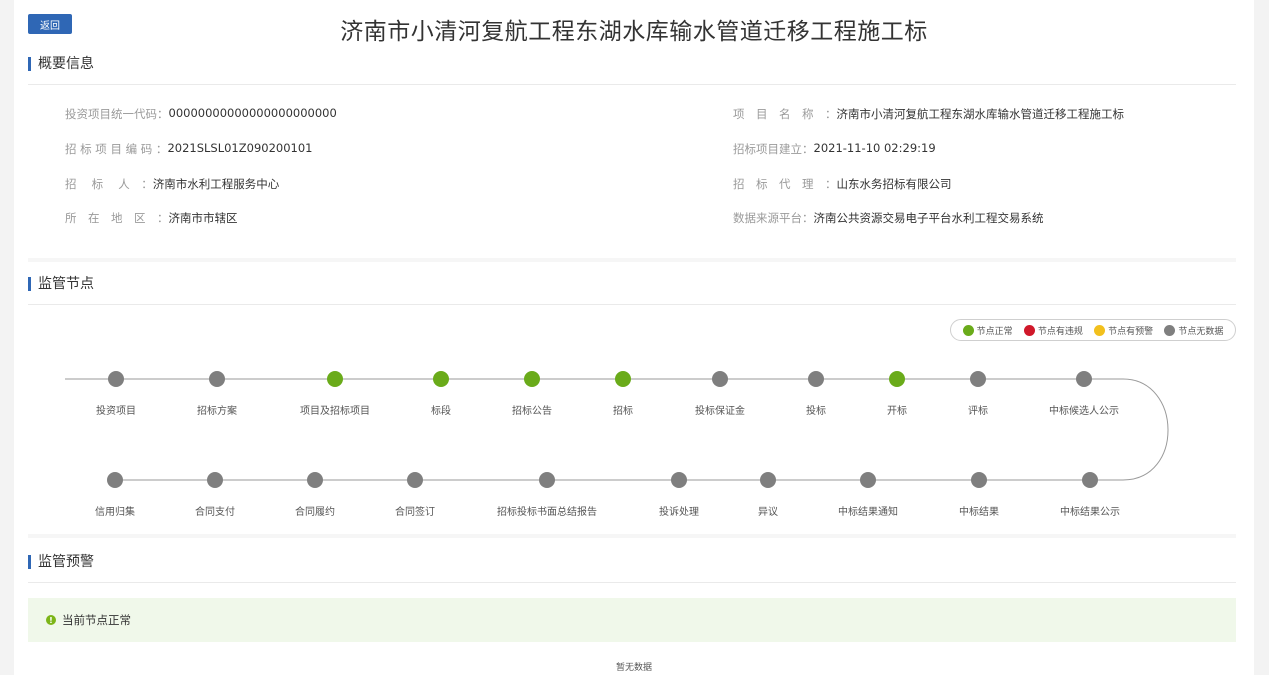  I want to click on flow-node-label: 招标投标书面总结报告, so click(547, 510).